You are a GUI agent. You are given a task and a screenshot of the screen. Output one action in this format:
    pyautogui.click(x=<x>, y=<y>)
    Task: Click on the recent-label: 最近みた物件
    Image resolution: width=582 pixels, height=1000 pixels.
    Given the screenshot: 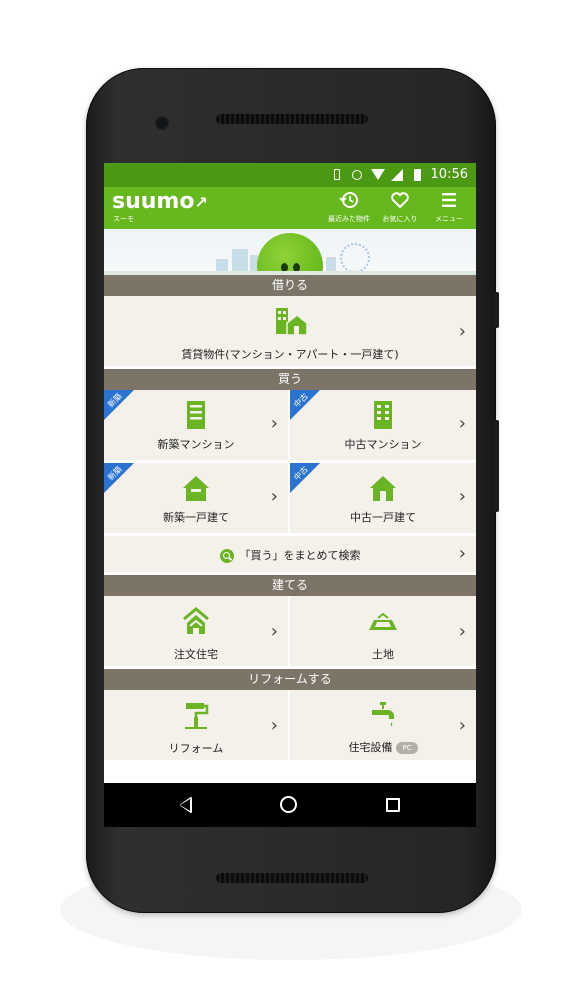 What is the action you would take?
    pyautogui.click(x=349, y=219)
    